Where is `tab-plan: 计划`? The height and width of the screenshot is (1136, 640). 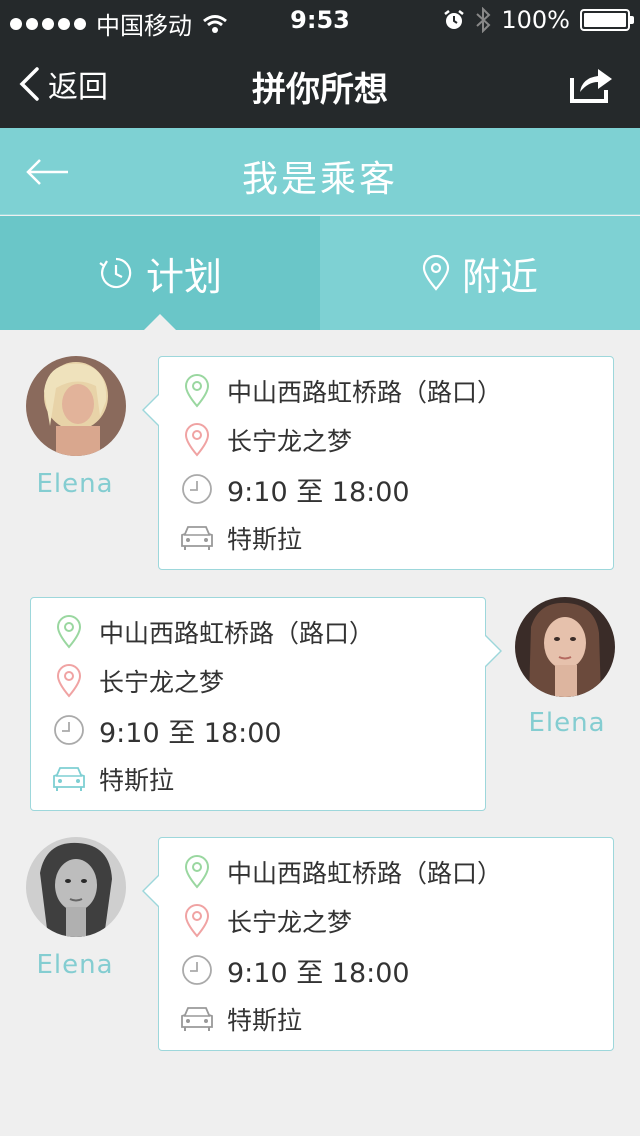 tab-plan: 计划 is located at coordinates (160, 273).